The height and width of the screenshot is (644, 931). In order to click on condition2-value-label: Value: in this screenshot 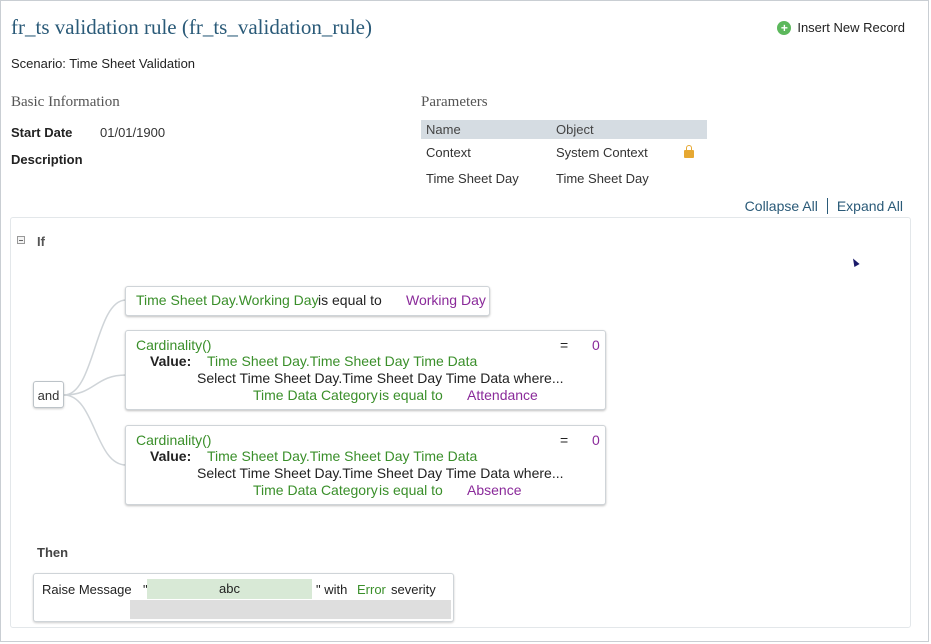, I will do `click(171, 361)`.